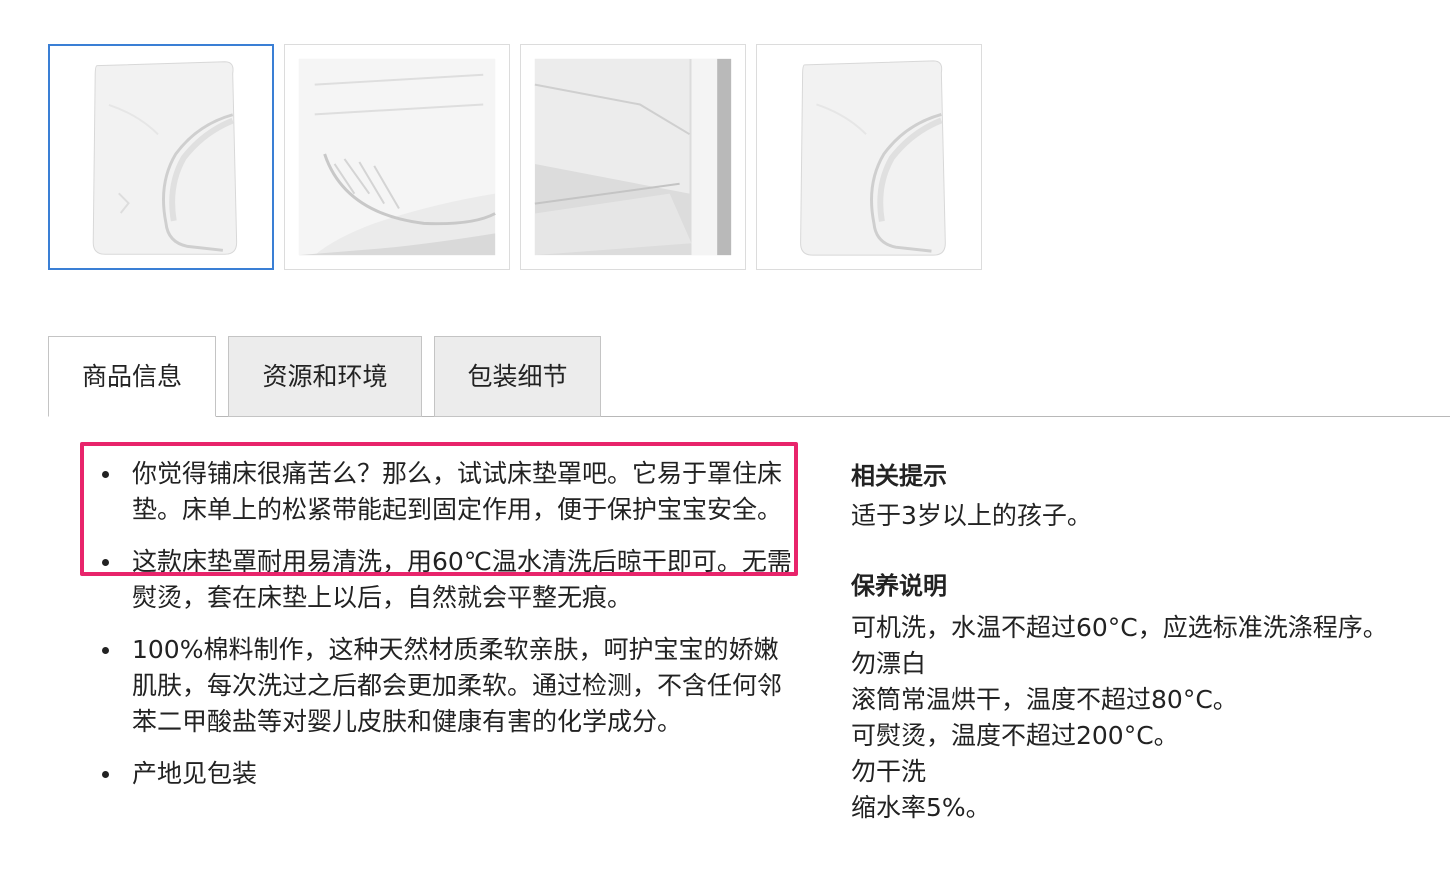 Image resolution: width=1450 pixels, height=876 pixels. I want to click on tips-text: 适于3岁以上的孩子。, so click(971, 515).